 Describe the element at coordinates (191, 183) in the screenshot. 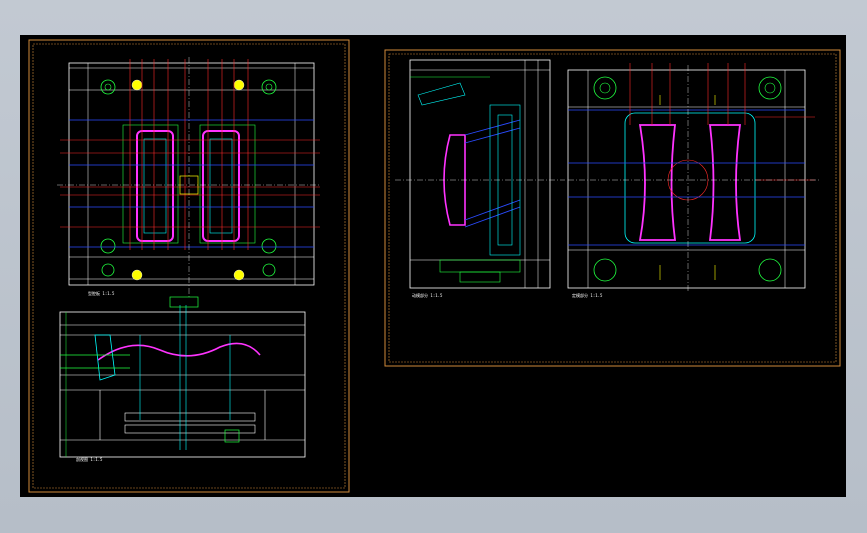

I see `cooling-channels` at that location.